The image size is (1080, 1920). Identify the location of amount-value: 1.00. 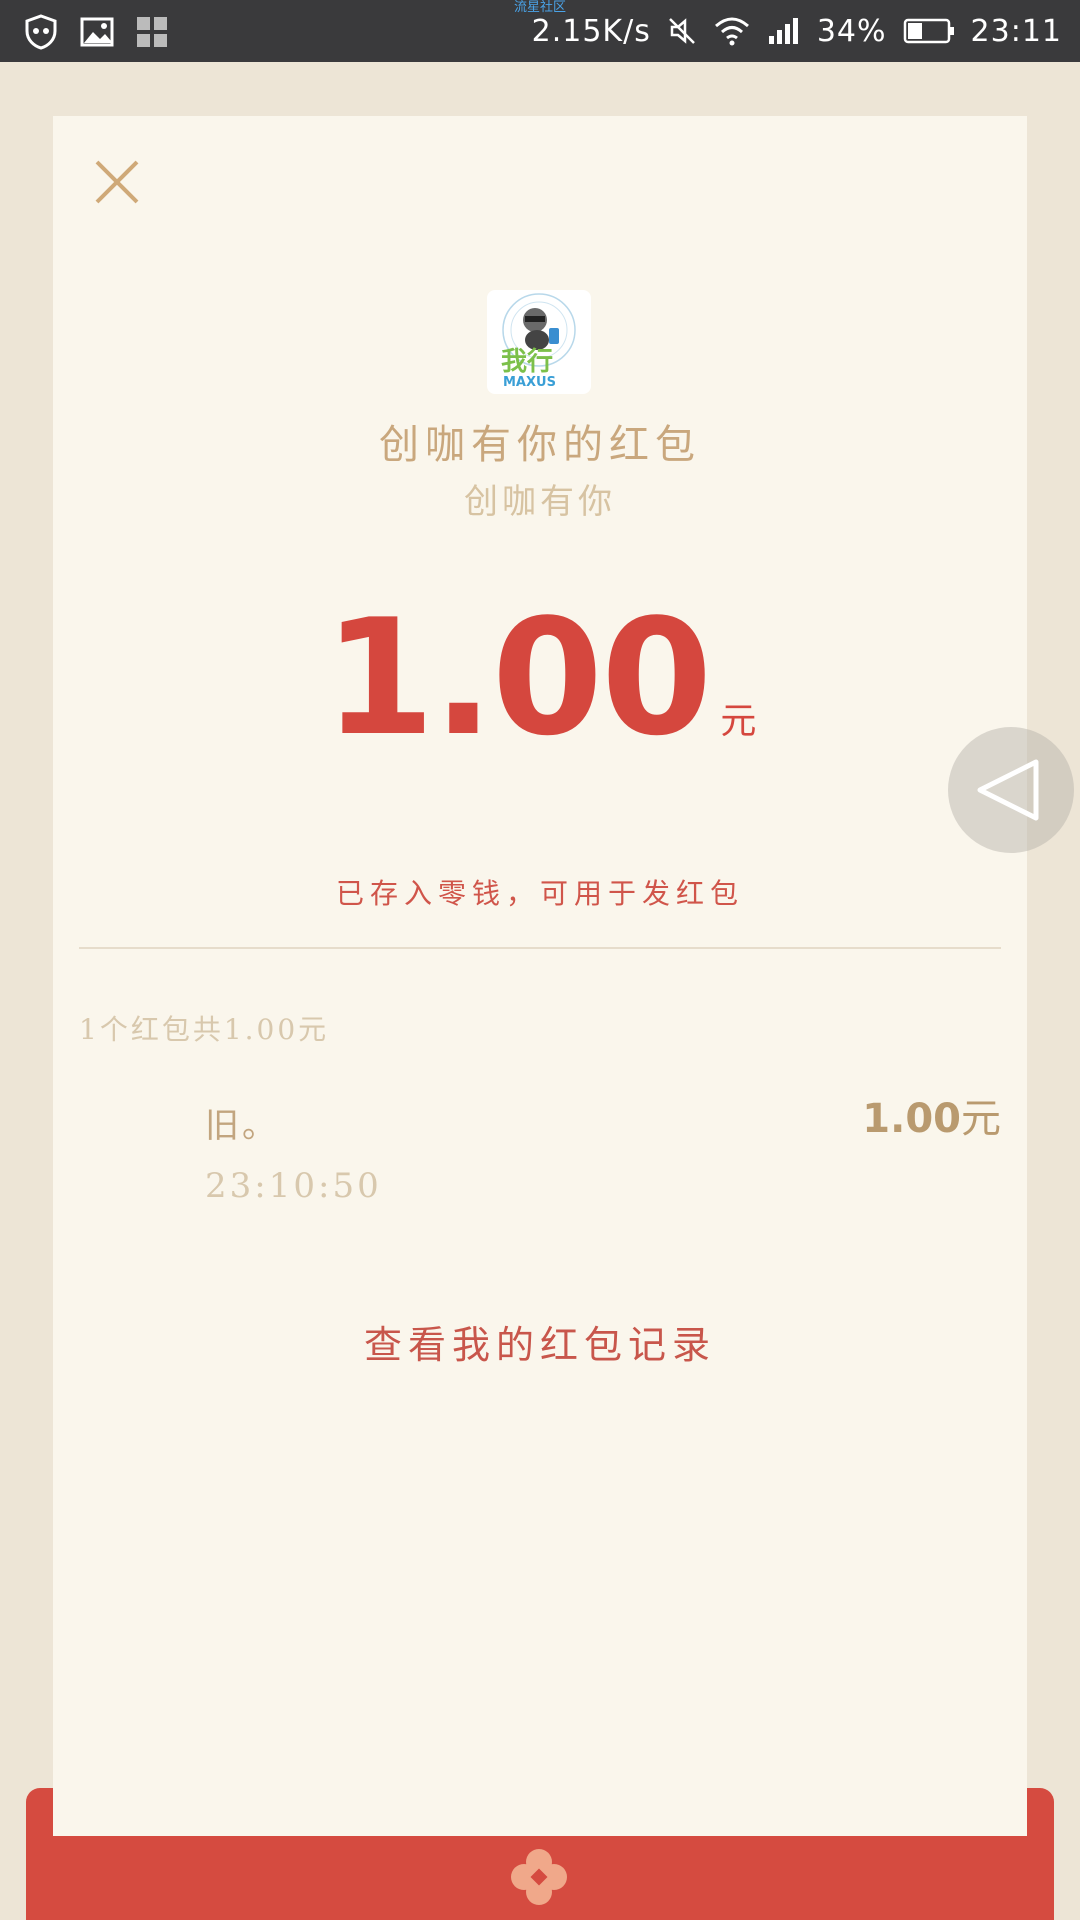
(518, 677).